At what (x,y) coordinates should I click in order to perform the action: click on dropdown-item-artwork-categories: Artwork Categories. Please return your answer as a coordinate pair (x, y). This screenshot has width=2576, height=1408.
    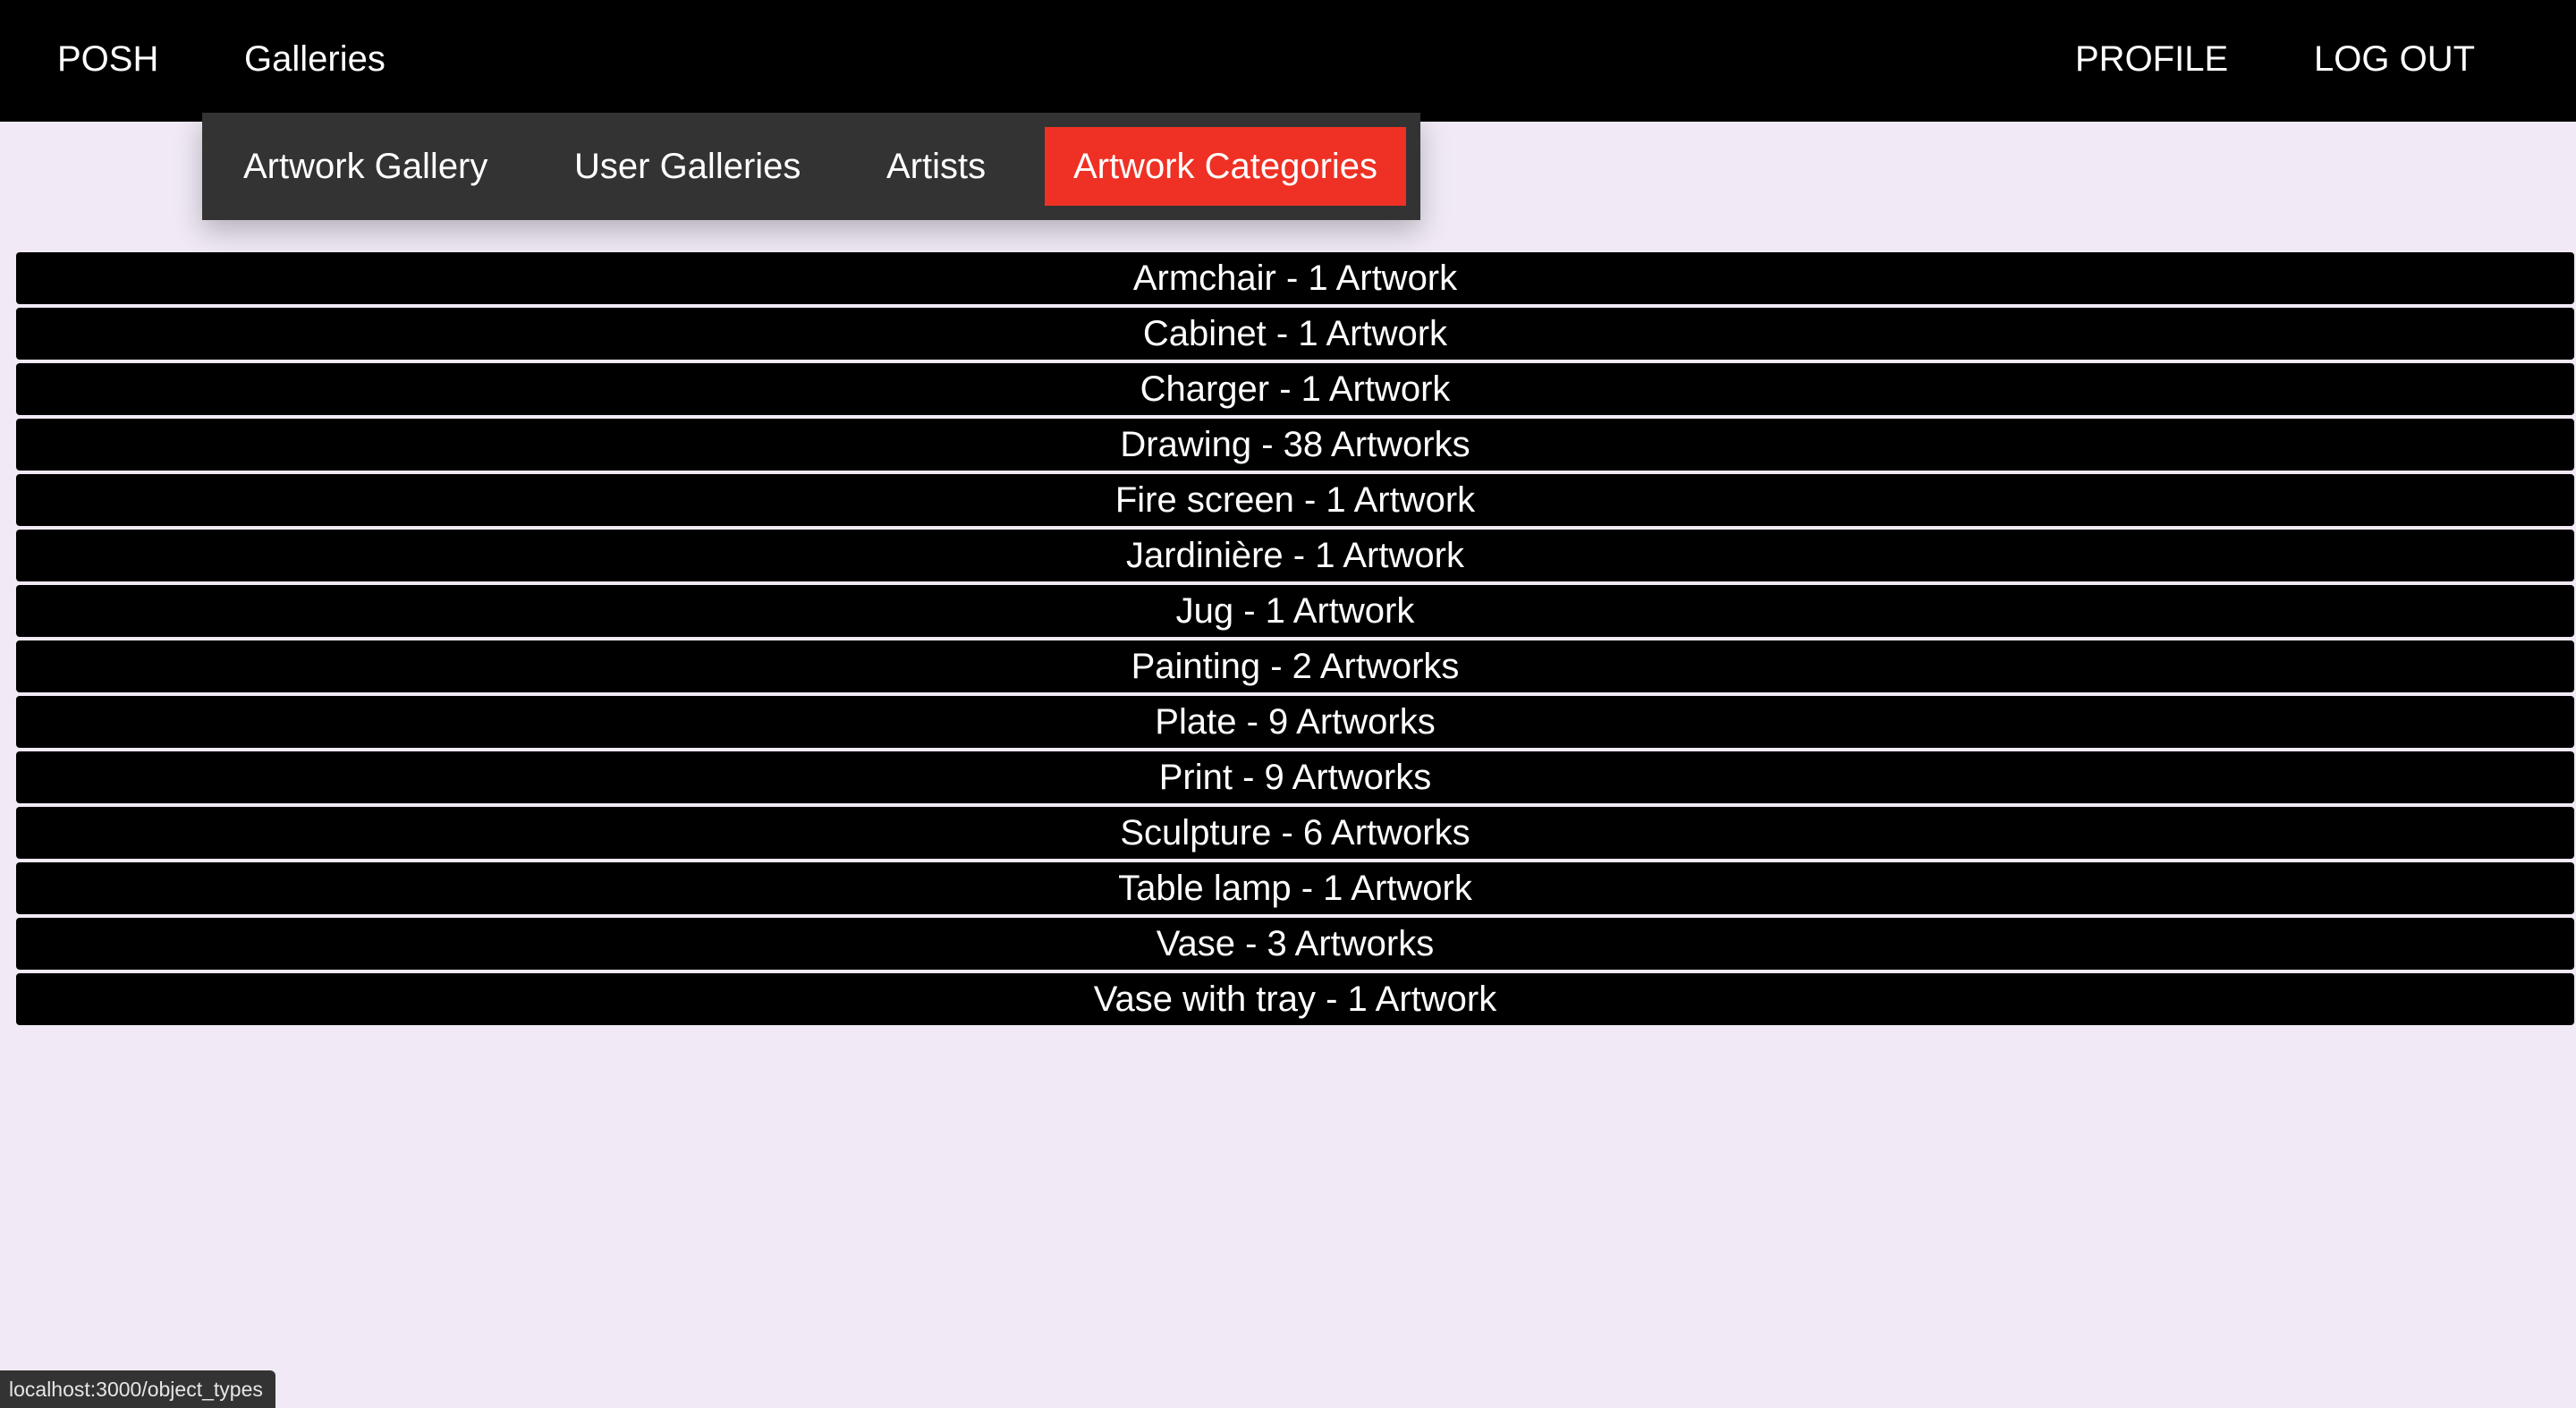
    Looking at the image, I should click on (1225, 166).